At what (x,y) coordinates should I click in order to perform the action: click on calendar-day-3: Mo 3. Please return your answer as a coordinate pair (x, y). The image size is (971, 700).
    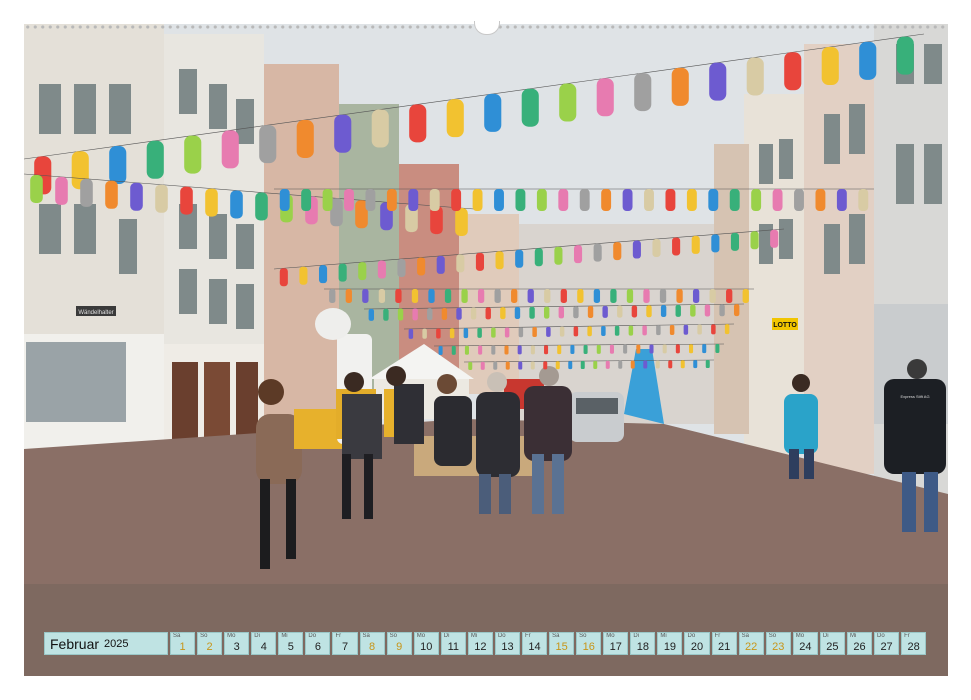
    Looking at the image, I should click on (237, 643).